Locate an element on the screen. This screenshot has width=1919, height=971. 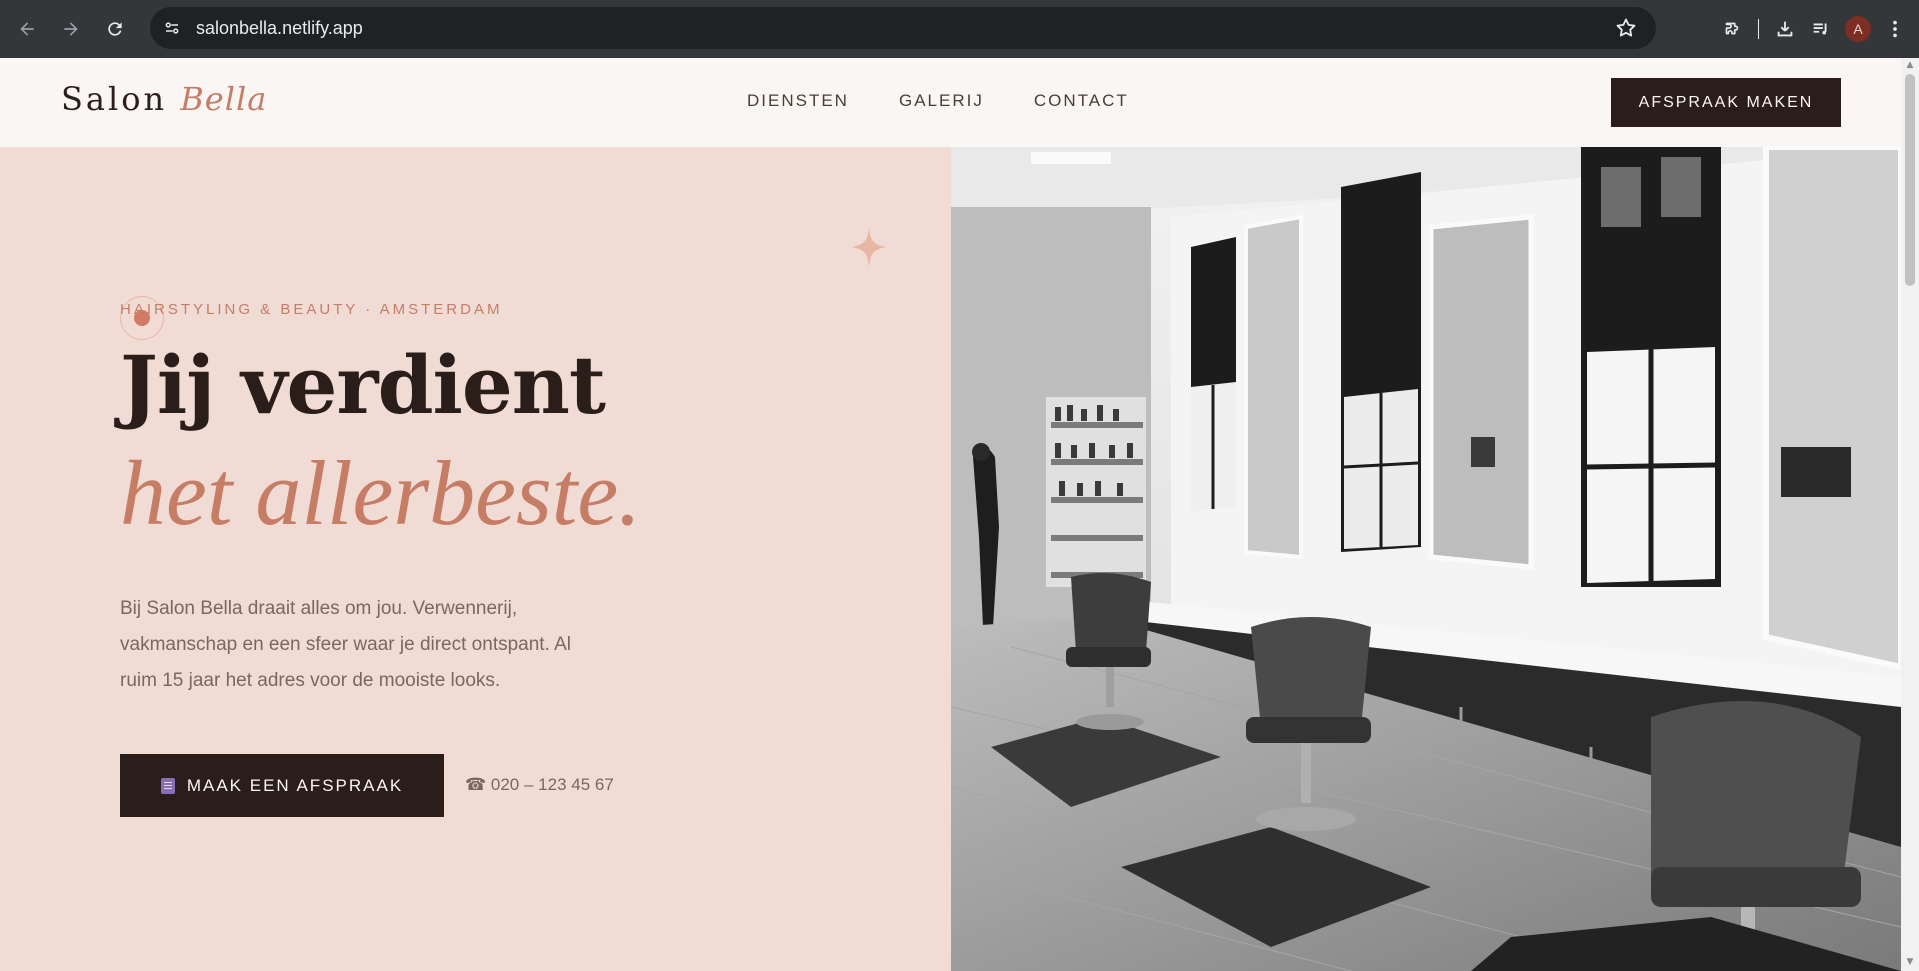
browser-toolbar: salonbella.netlify.app A is located at coordinates (959, 29).